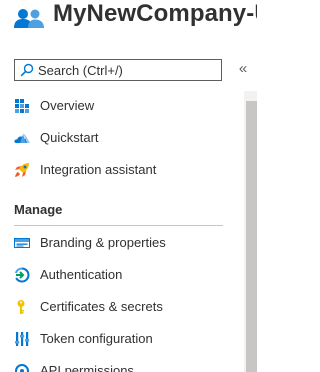 This screenshot has width=320, height=372. What do you see at coordinates (22, 106) in the screenshot?
I see `overview-grid-icon` at bounding box center [22, 106].